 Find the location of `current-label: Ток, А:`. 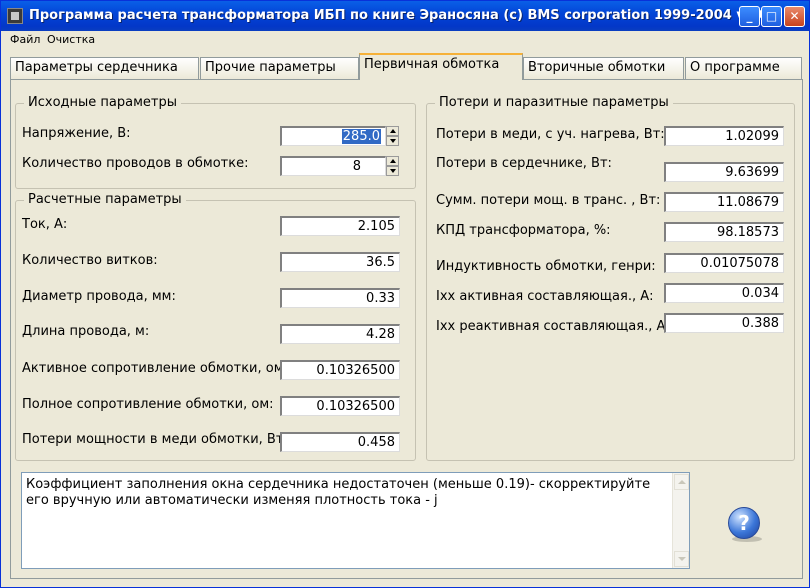

current-label: Ток, А: is located at coordinates (45, 224).